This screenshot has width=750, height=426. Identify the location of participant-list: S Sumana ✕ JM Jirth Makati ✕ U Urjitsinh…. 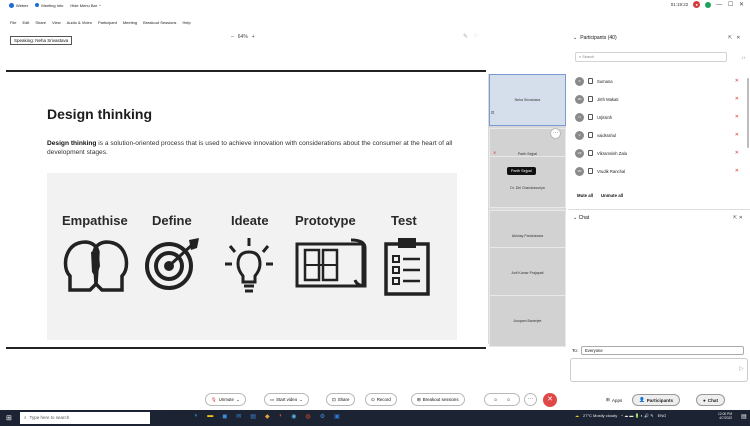
(659, 126).